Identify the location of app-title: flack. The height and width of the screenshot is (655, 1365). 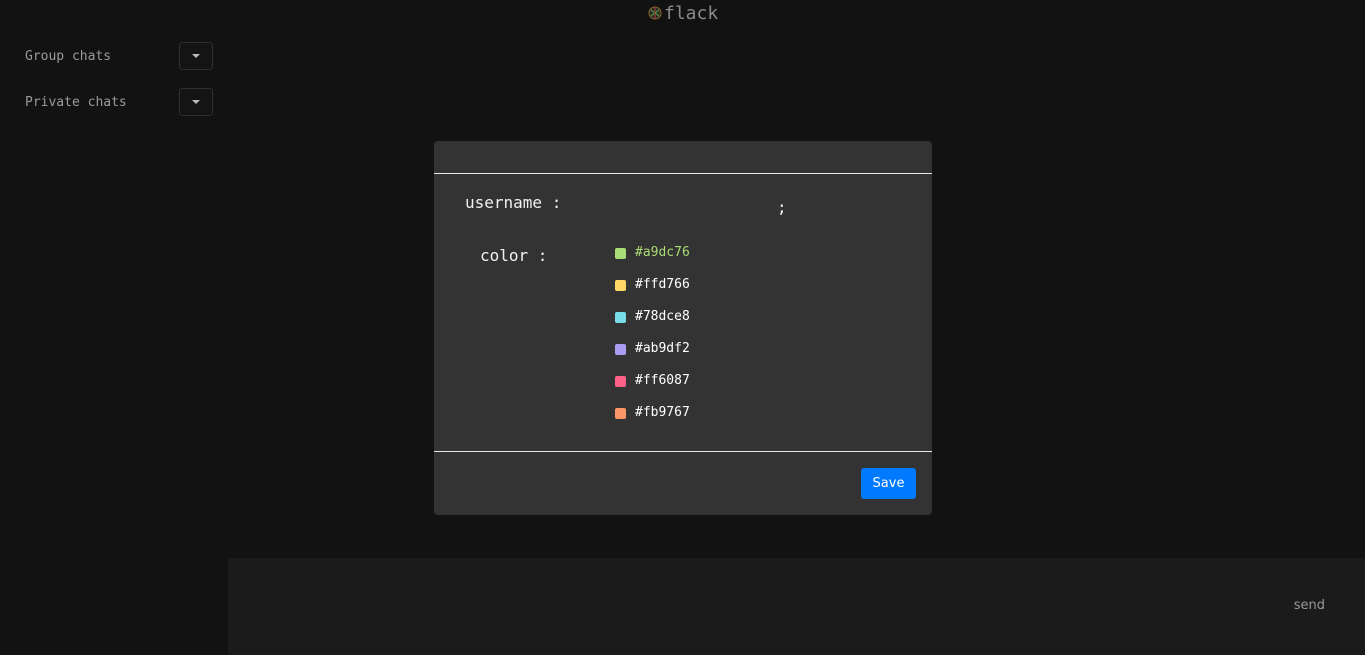
(683, 13).